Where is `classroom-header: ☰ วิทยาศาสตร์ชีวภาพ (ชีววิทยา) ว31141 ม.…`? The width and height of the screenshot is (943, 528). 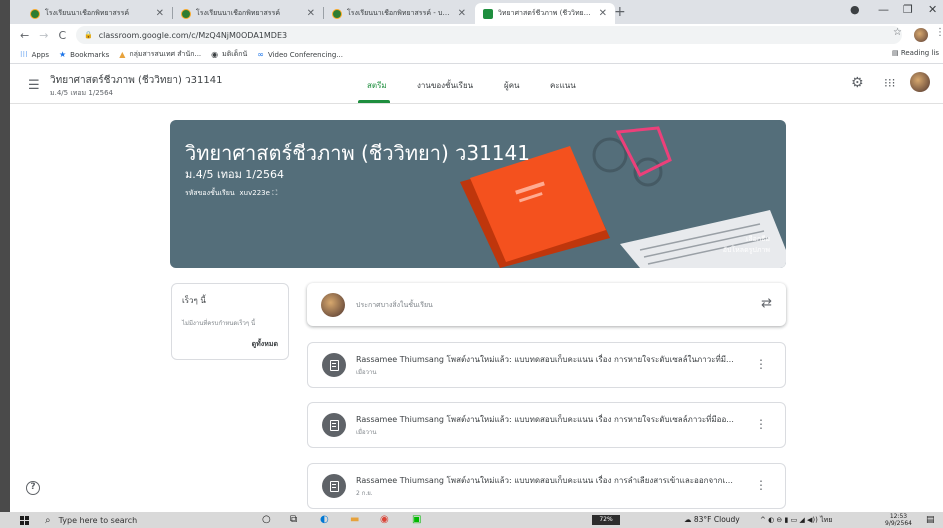
classroom-header: ☰ วิทยาศาสตร์ชีวภาพ (ชีววิทยา) ว31141 ม.… is located at coordinates (476, 84).